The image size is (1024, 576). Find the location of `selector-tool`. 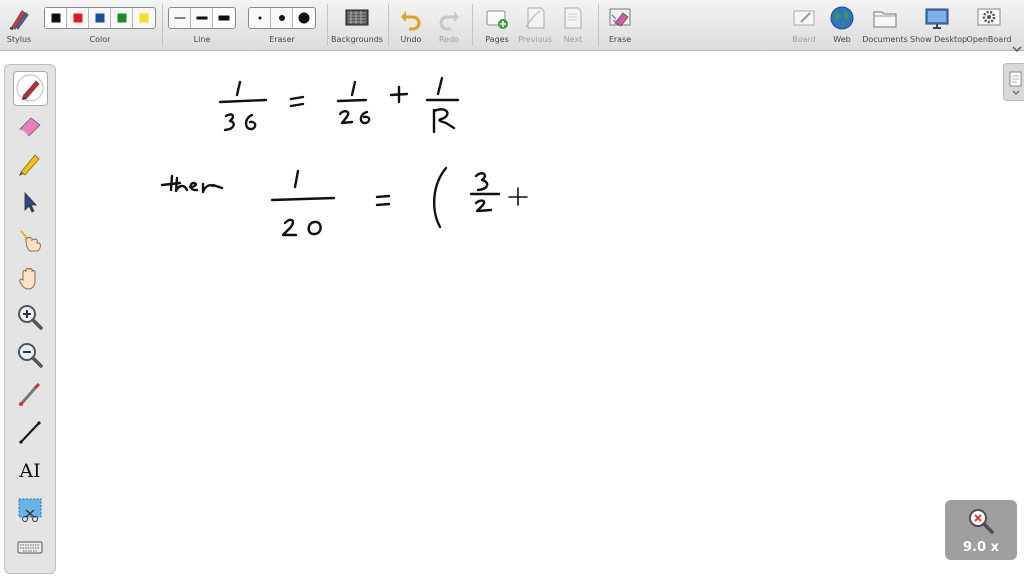

selector-tool is located at coordinates (30, 202).